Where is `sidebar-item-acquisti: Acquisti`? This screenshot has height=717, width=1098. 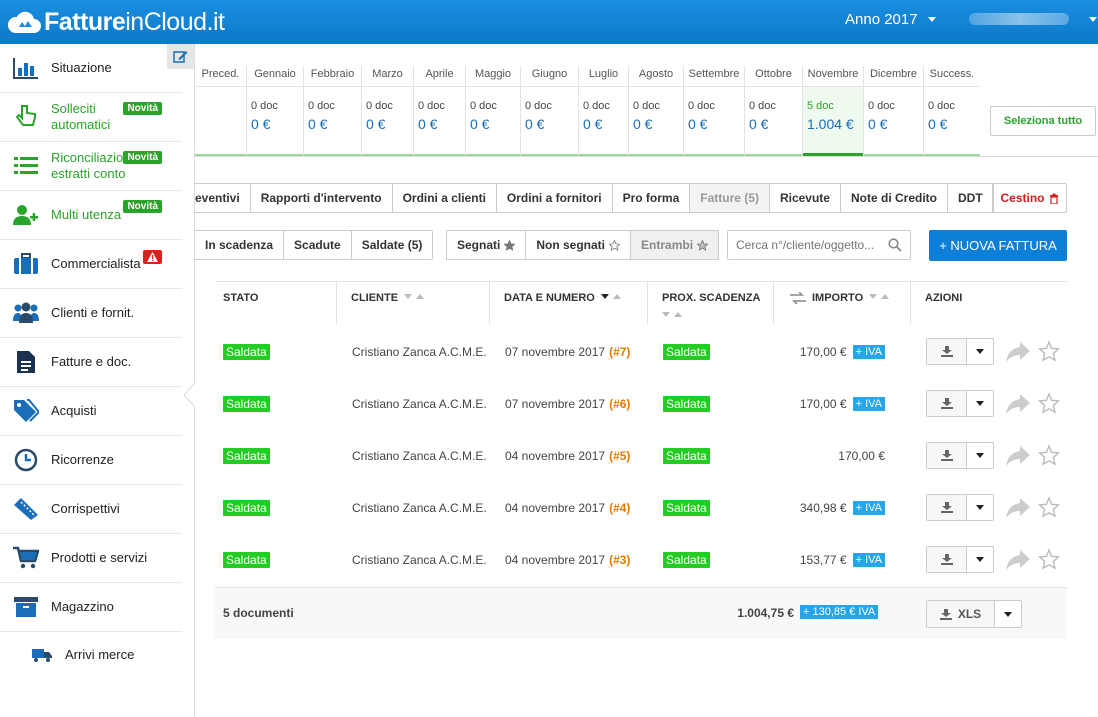 sidebar-item-acquisti: Acquisti is located at coordinates (91, 411).